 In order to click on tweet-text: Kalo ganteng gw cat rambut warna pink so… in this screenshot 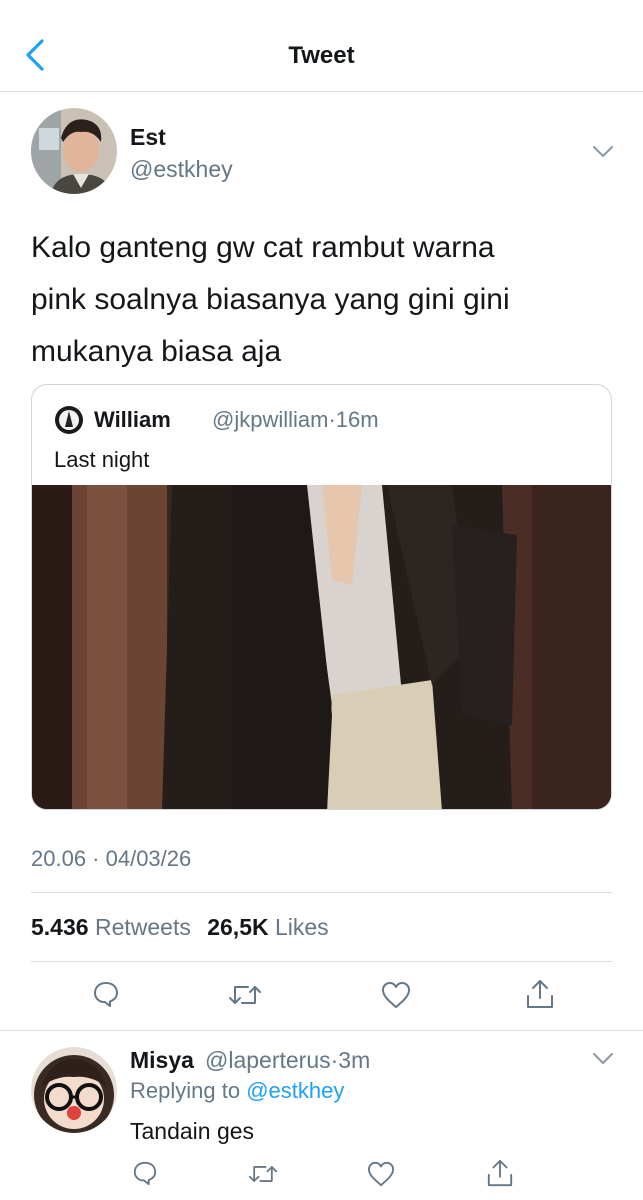, I will do `click(326, 300)`.